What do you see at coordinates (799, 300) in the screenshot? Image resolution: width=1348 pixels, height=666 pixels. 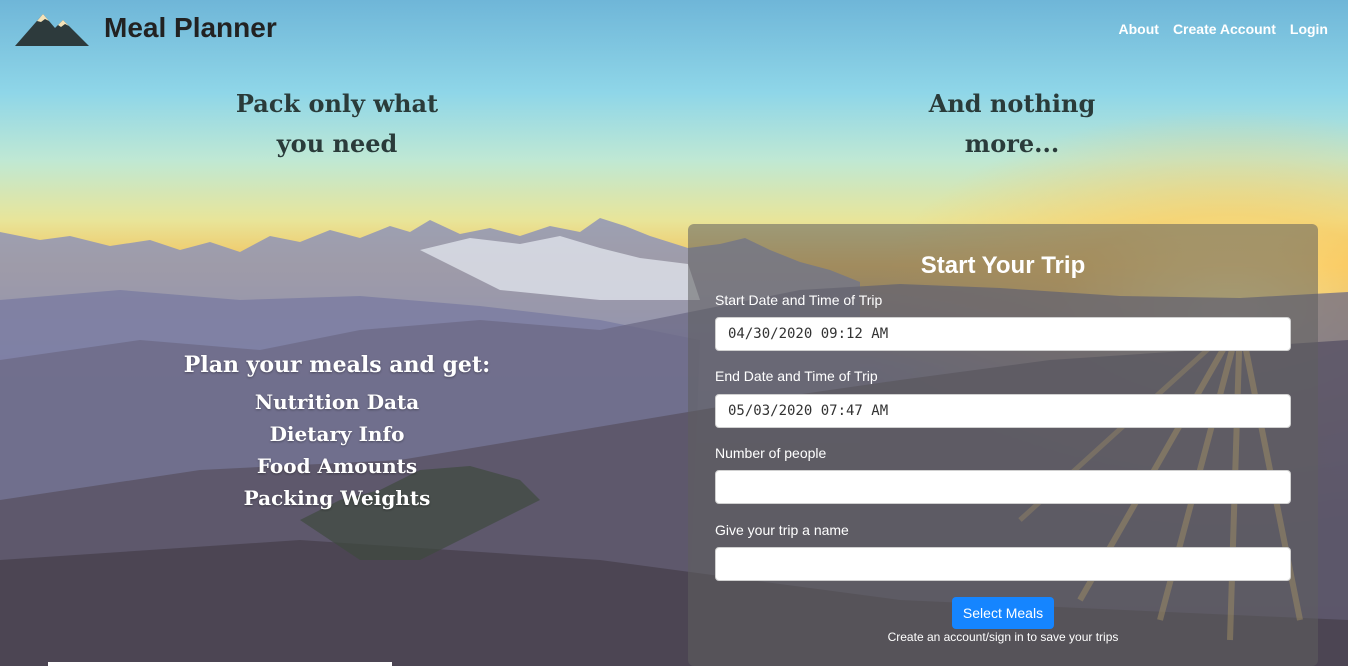 I see `start-date-label: Start Date and Time of Trip` at bounding box center [799, 300].